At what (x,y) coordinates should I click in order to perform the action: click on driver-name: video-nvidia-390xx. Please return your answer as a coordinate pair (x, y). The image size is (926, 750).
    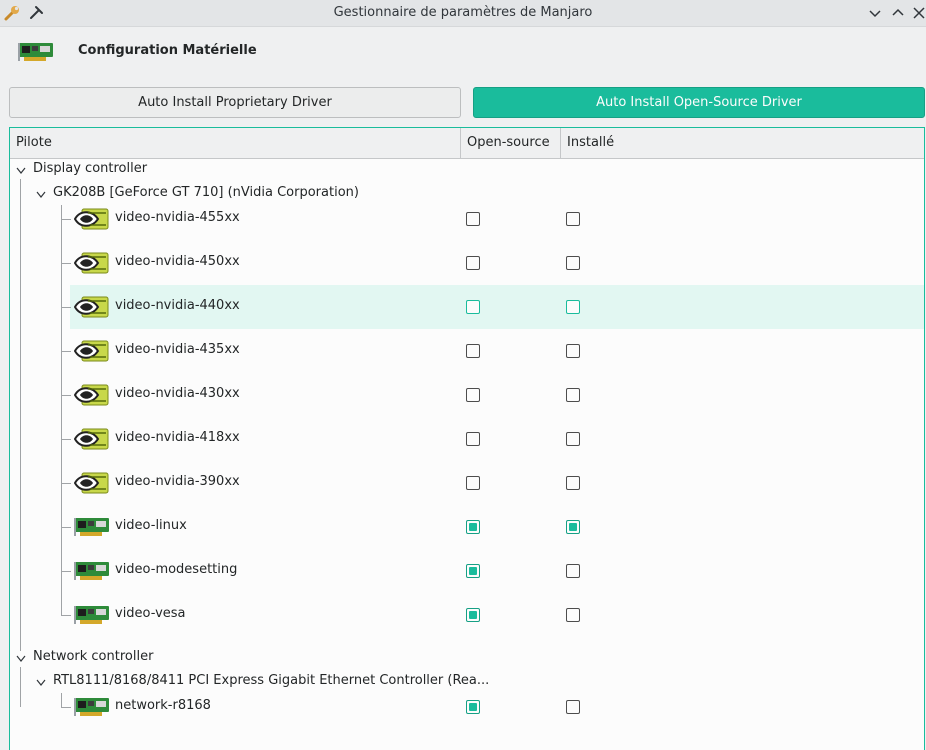
    Looking at the image, I should click on (177, 481).